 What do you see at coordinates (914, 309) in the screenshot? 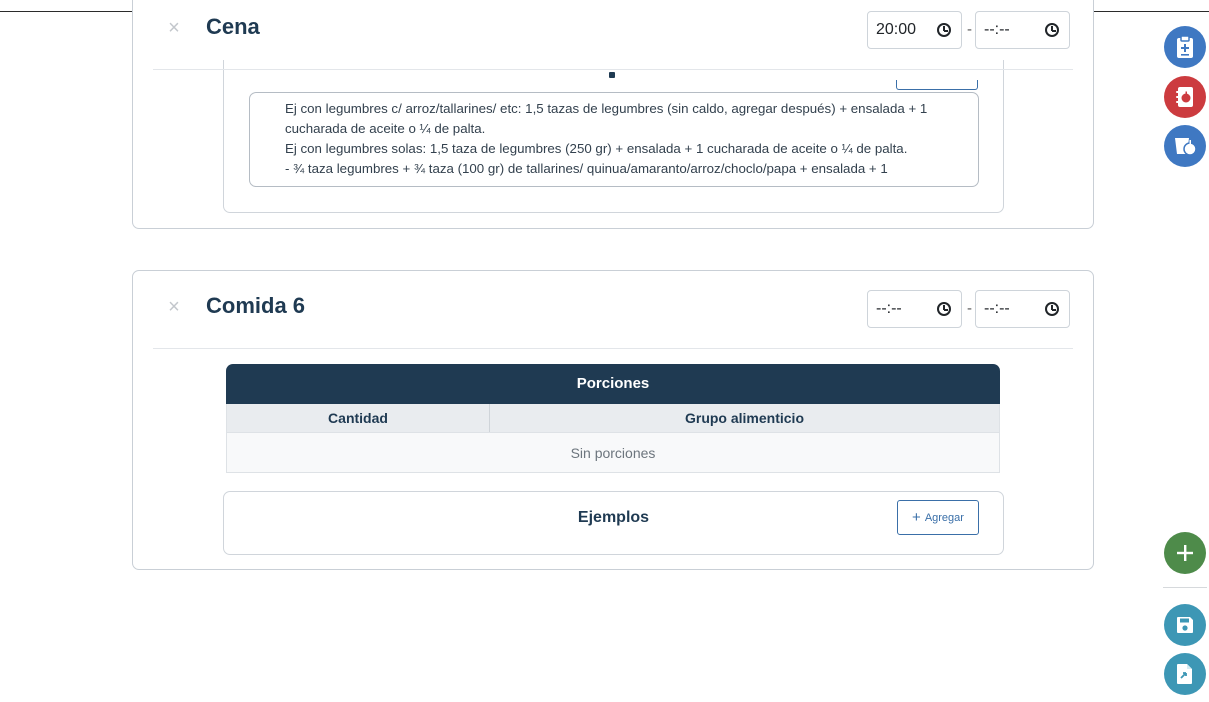
I see `time-from-input: --:--` at bounding box center [914, 309].